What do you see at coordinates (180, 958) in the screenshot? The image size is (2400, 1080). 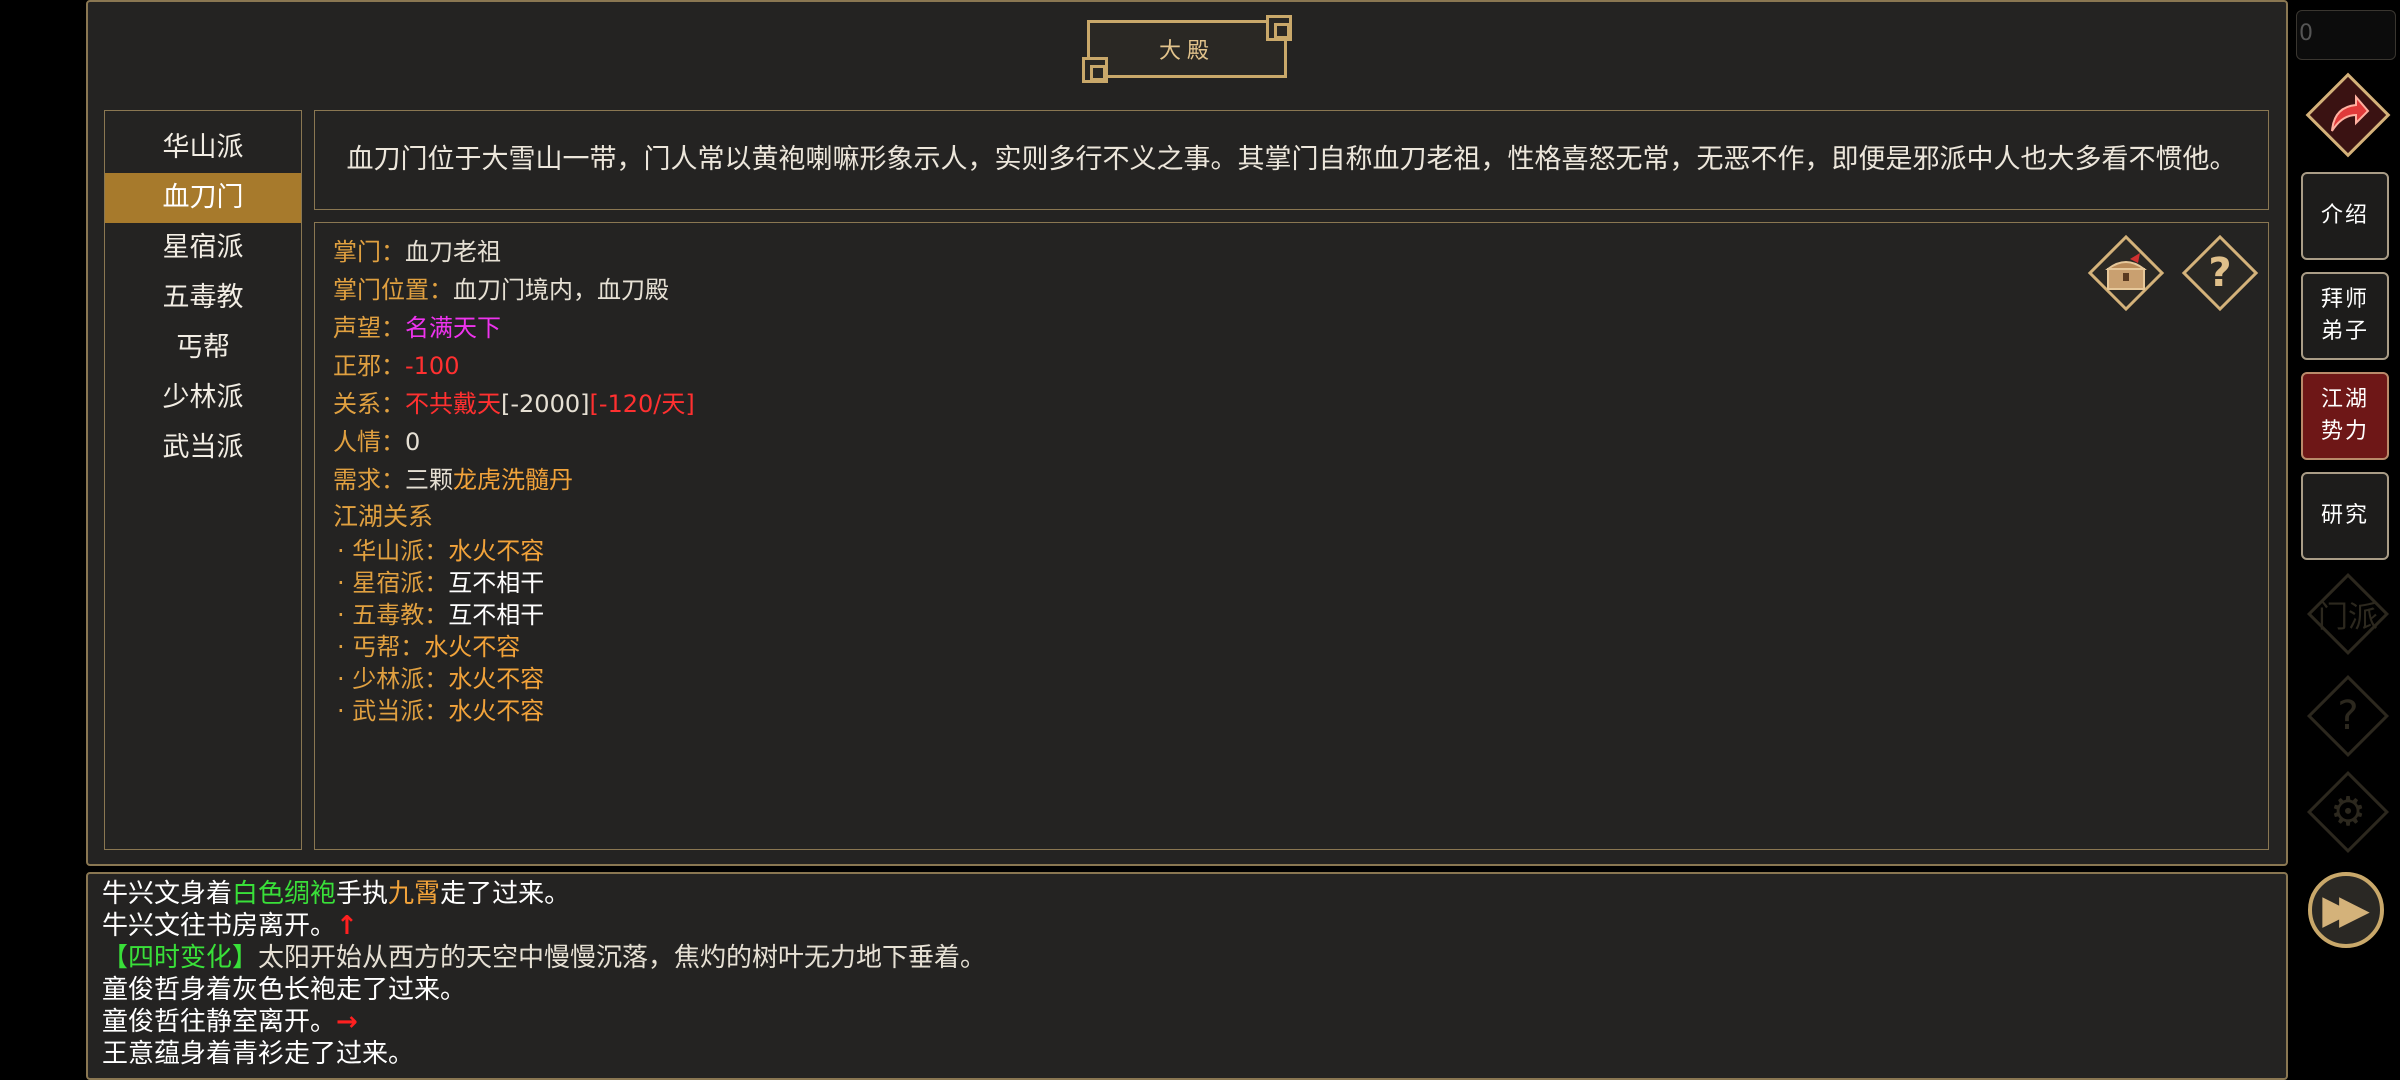 I see `log-tag: 【四时变化】` at bounding box center [180, 958].